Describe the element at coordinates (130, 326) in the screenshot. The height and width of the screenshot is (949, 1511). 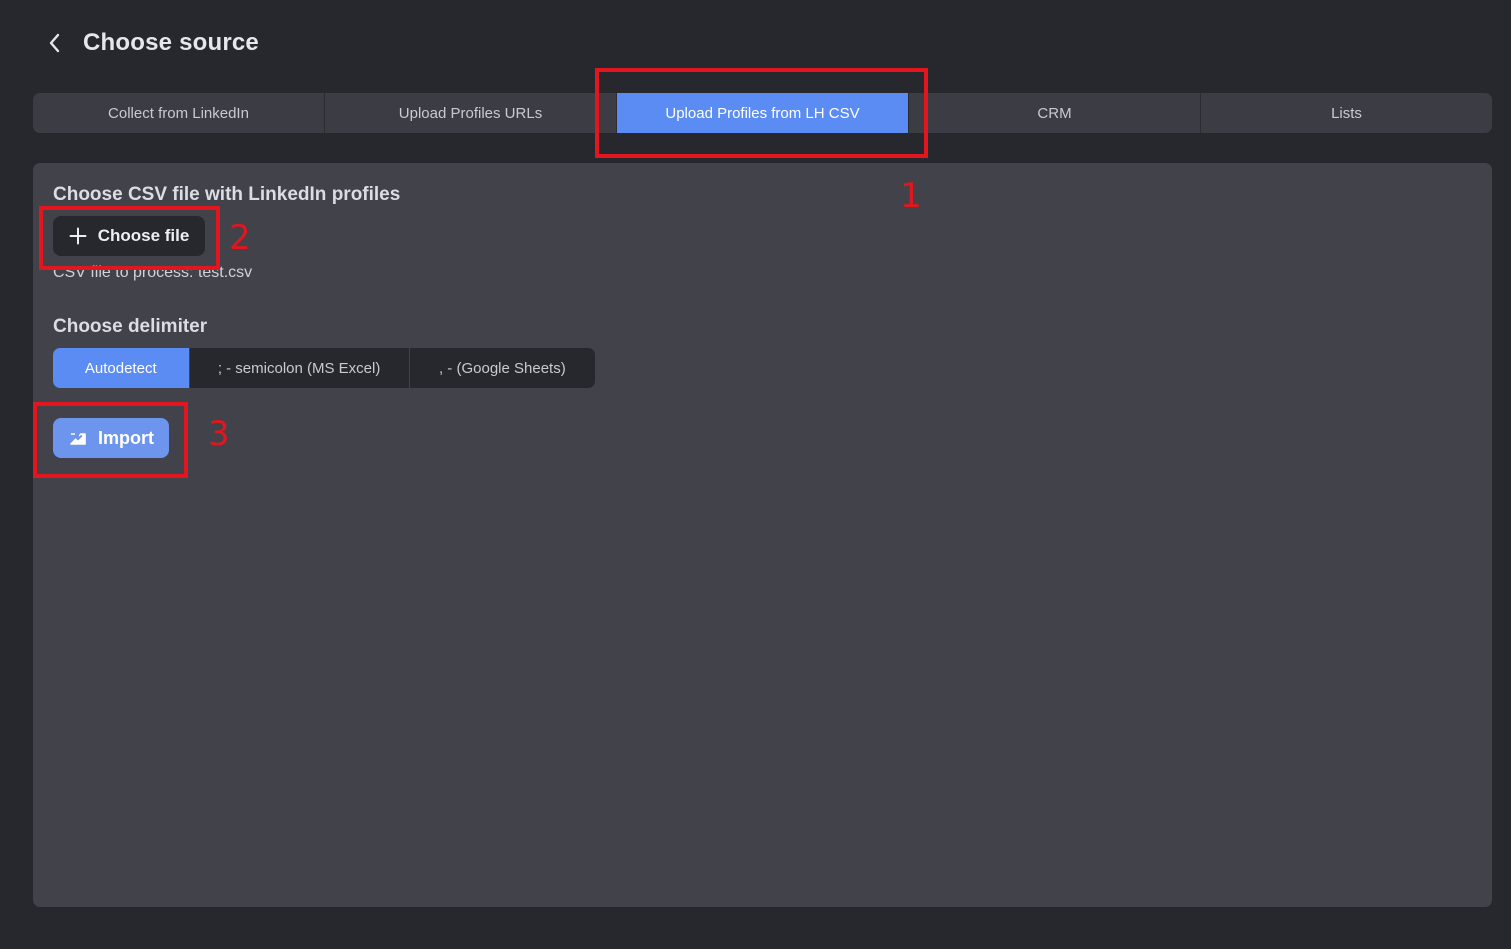
I see `delimiter-section-title: Choose delimiter` at that location.